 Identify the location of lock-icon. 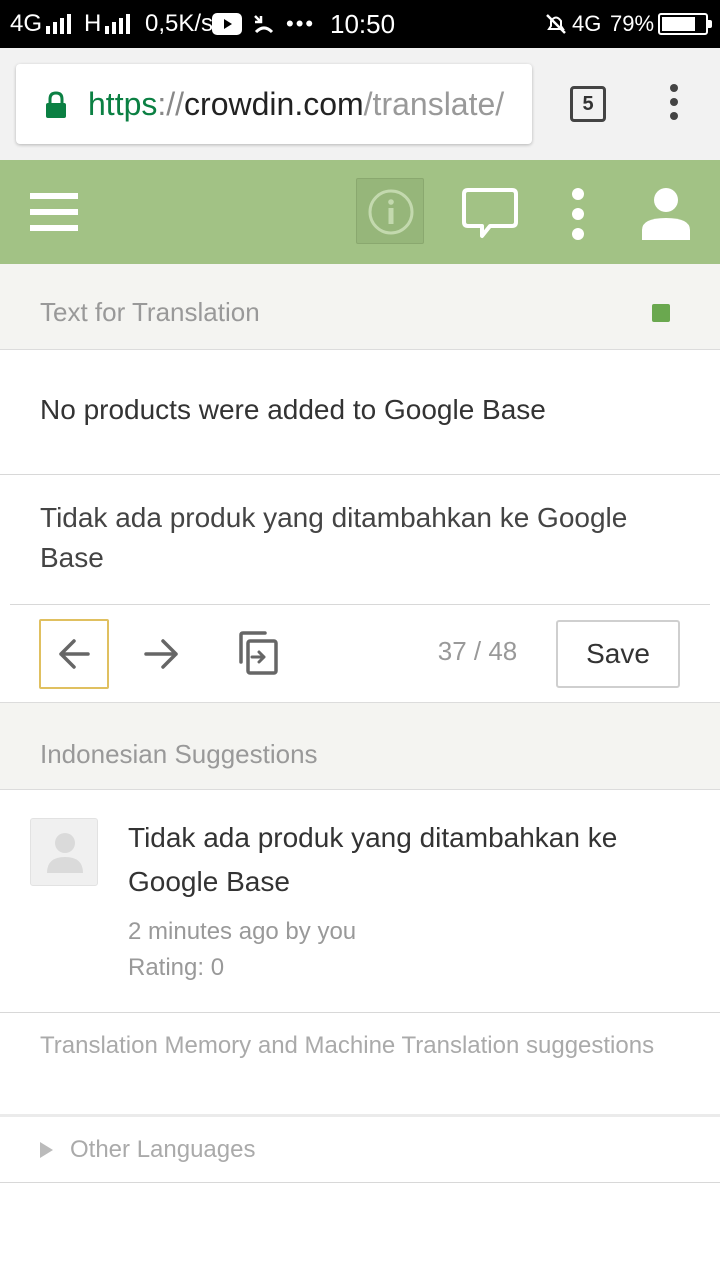
(56, 104).